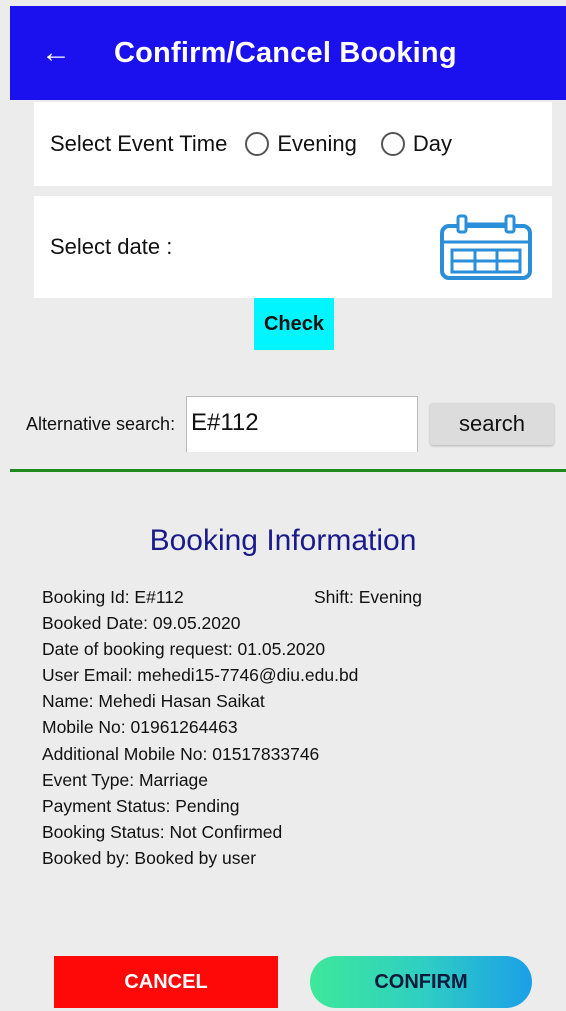 The height and width of the screenshot is (1011, 566). What do you see at coordinates (141, 805) in the screenshot?
I see `payment-status: Payment Status: Pending` at bounding box center [141, 805].